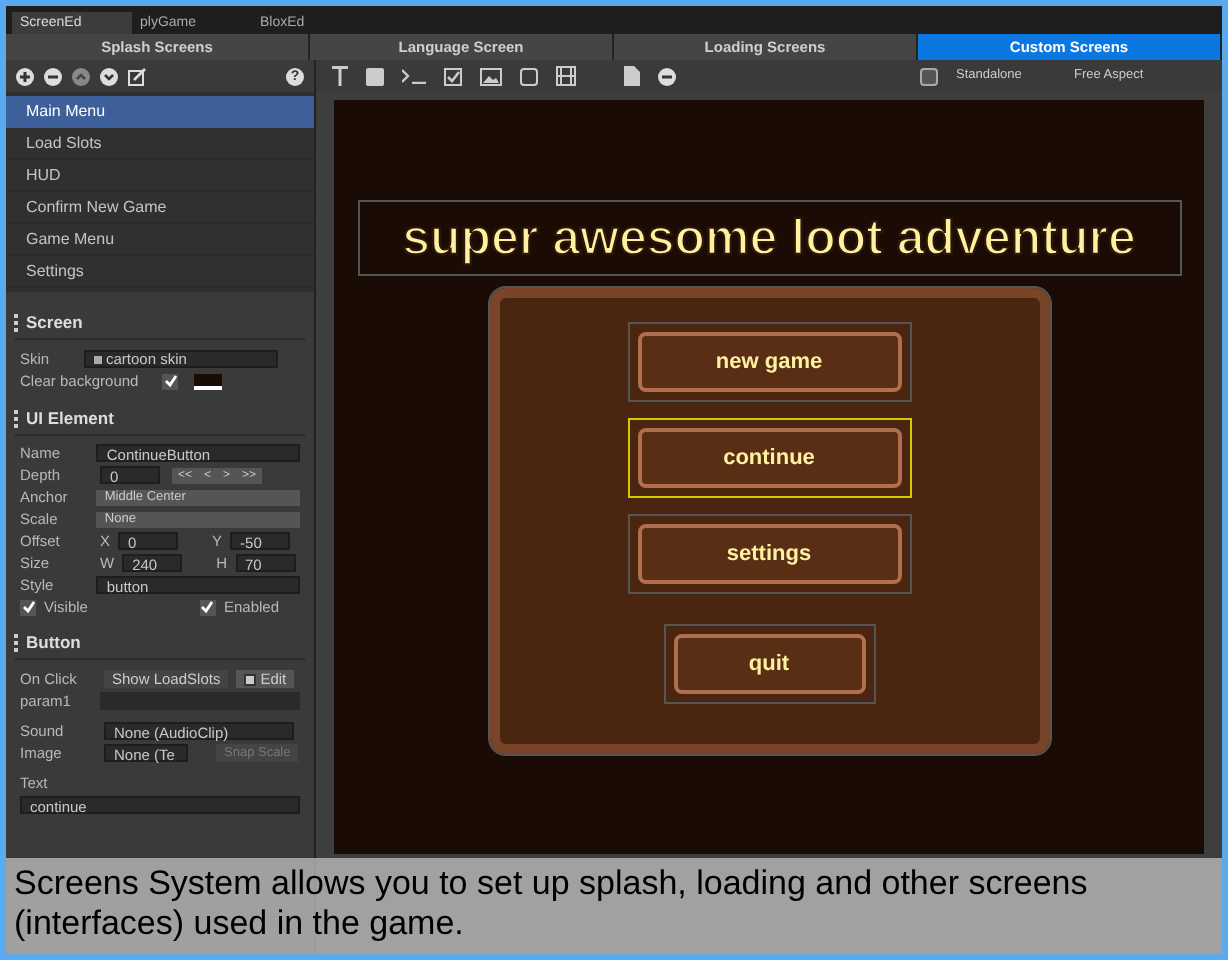 This screenshot has height=960, width=1228. Describe the element at coordinates (53, 643) in the screenshot. I see `section-title: Button` at that location.